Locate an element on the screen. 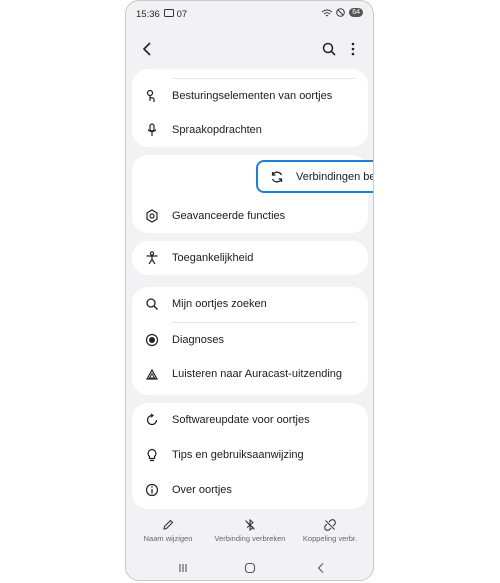 This screenshot has height=583, width=500. wifi-icon is located at coordinates (327, 12).